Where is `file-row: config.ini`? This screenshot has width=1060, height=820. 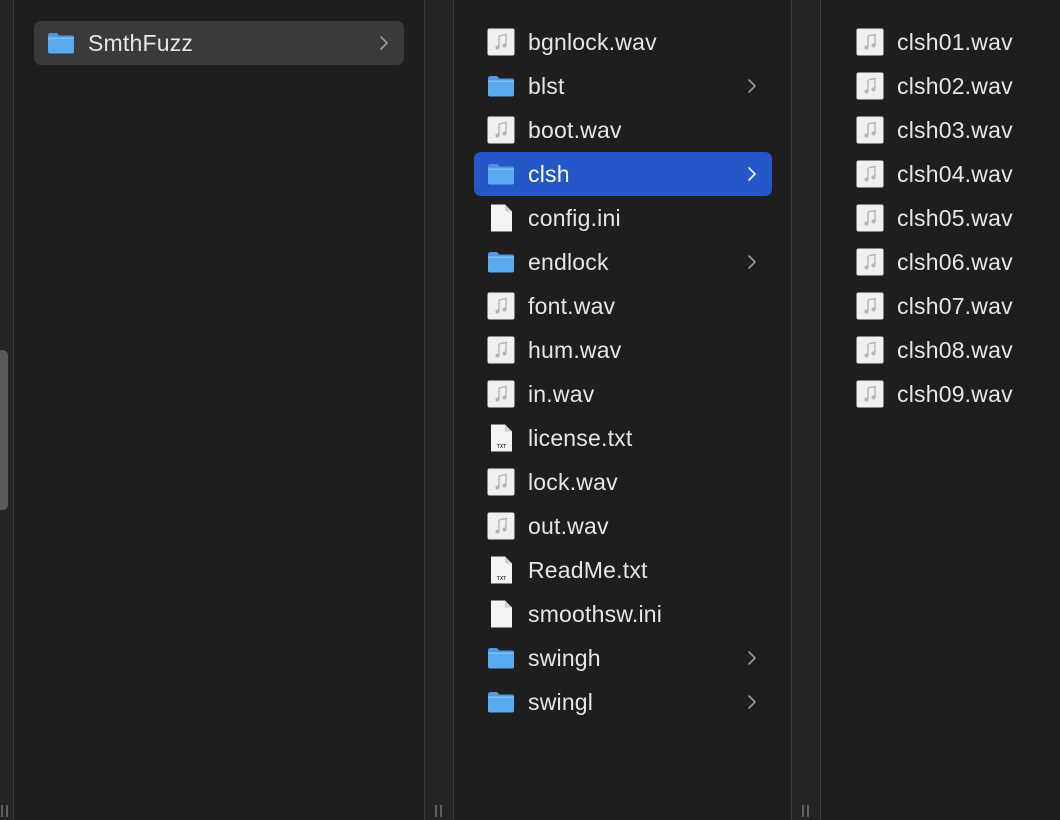
file-row: config.ini is located at coordinates (623, 218).